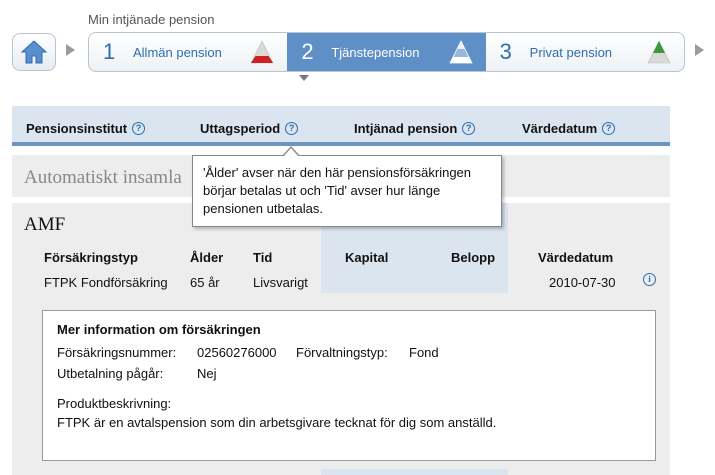  I want to click on cell-tid: Livsvarigt, so click(280, 282).